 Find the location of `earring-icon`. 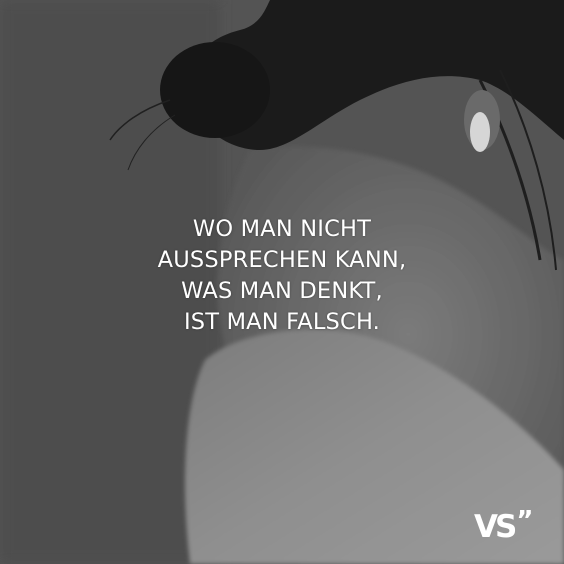

earring-icon is located at coordinates (480, 132).